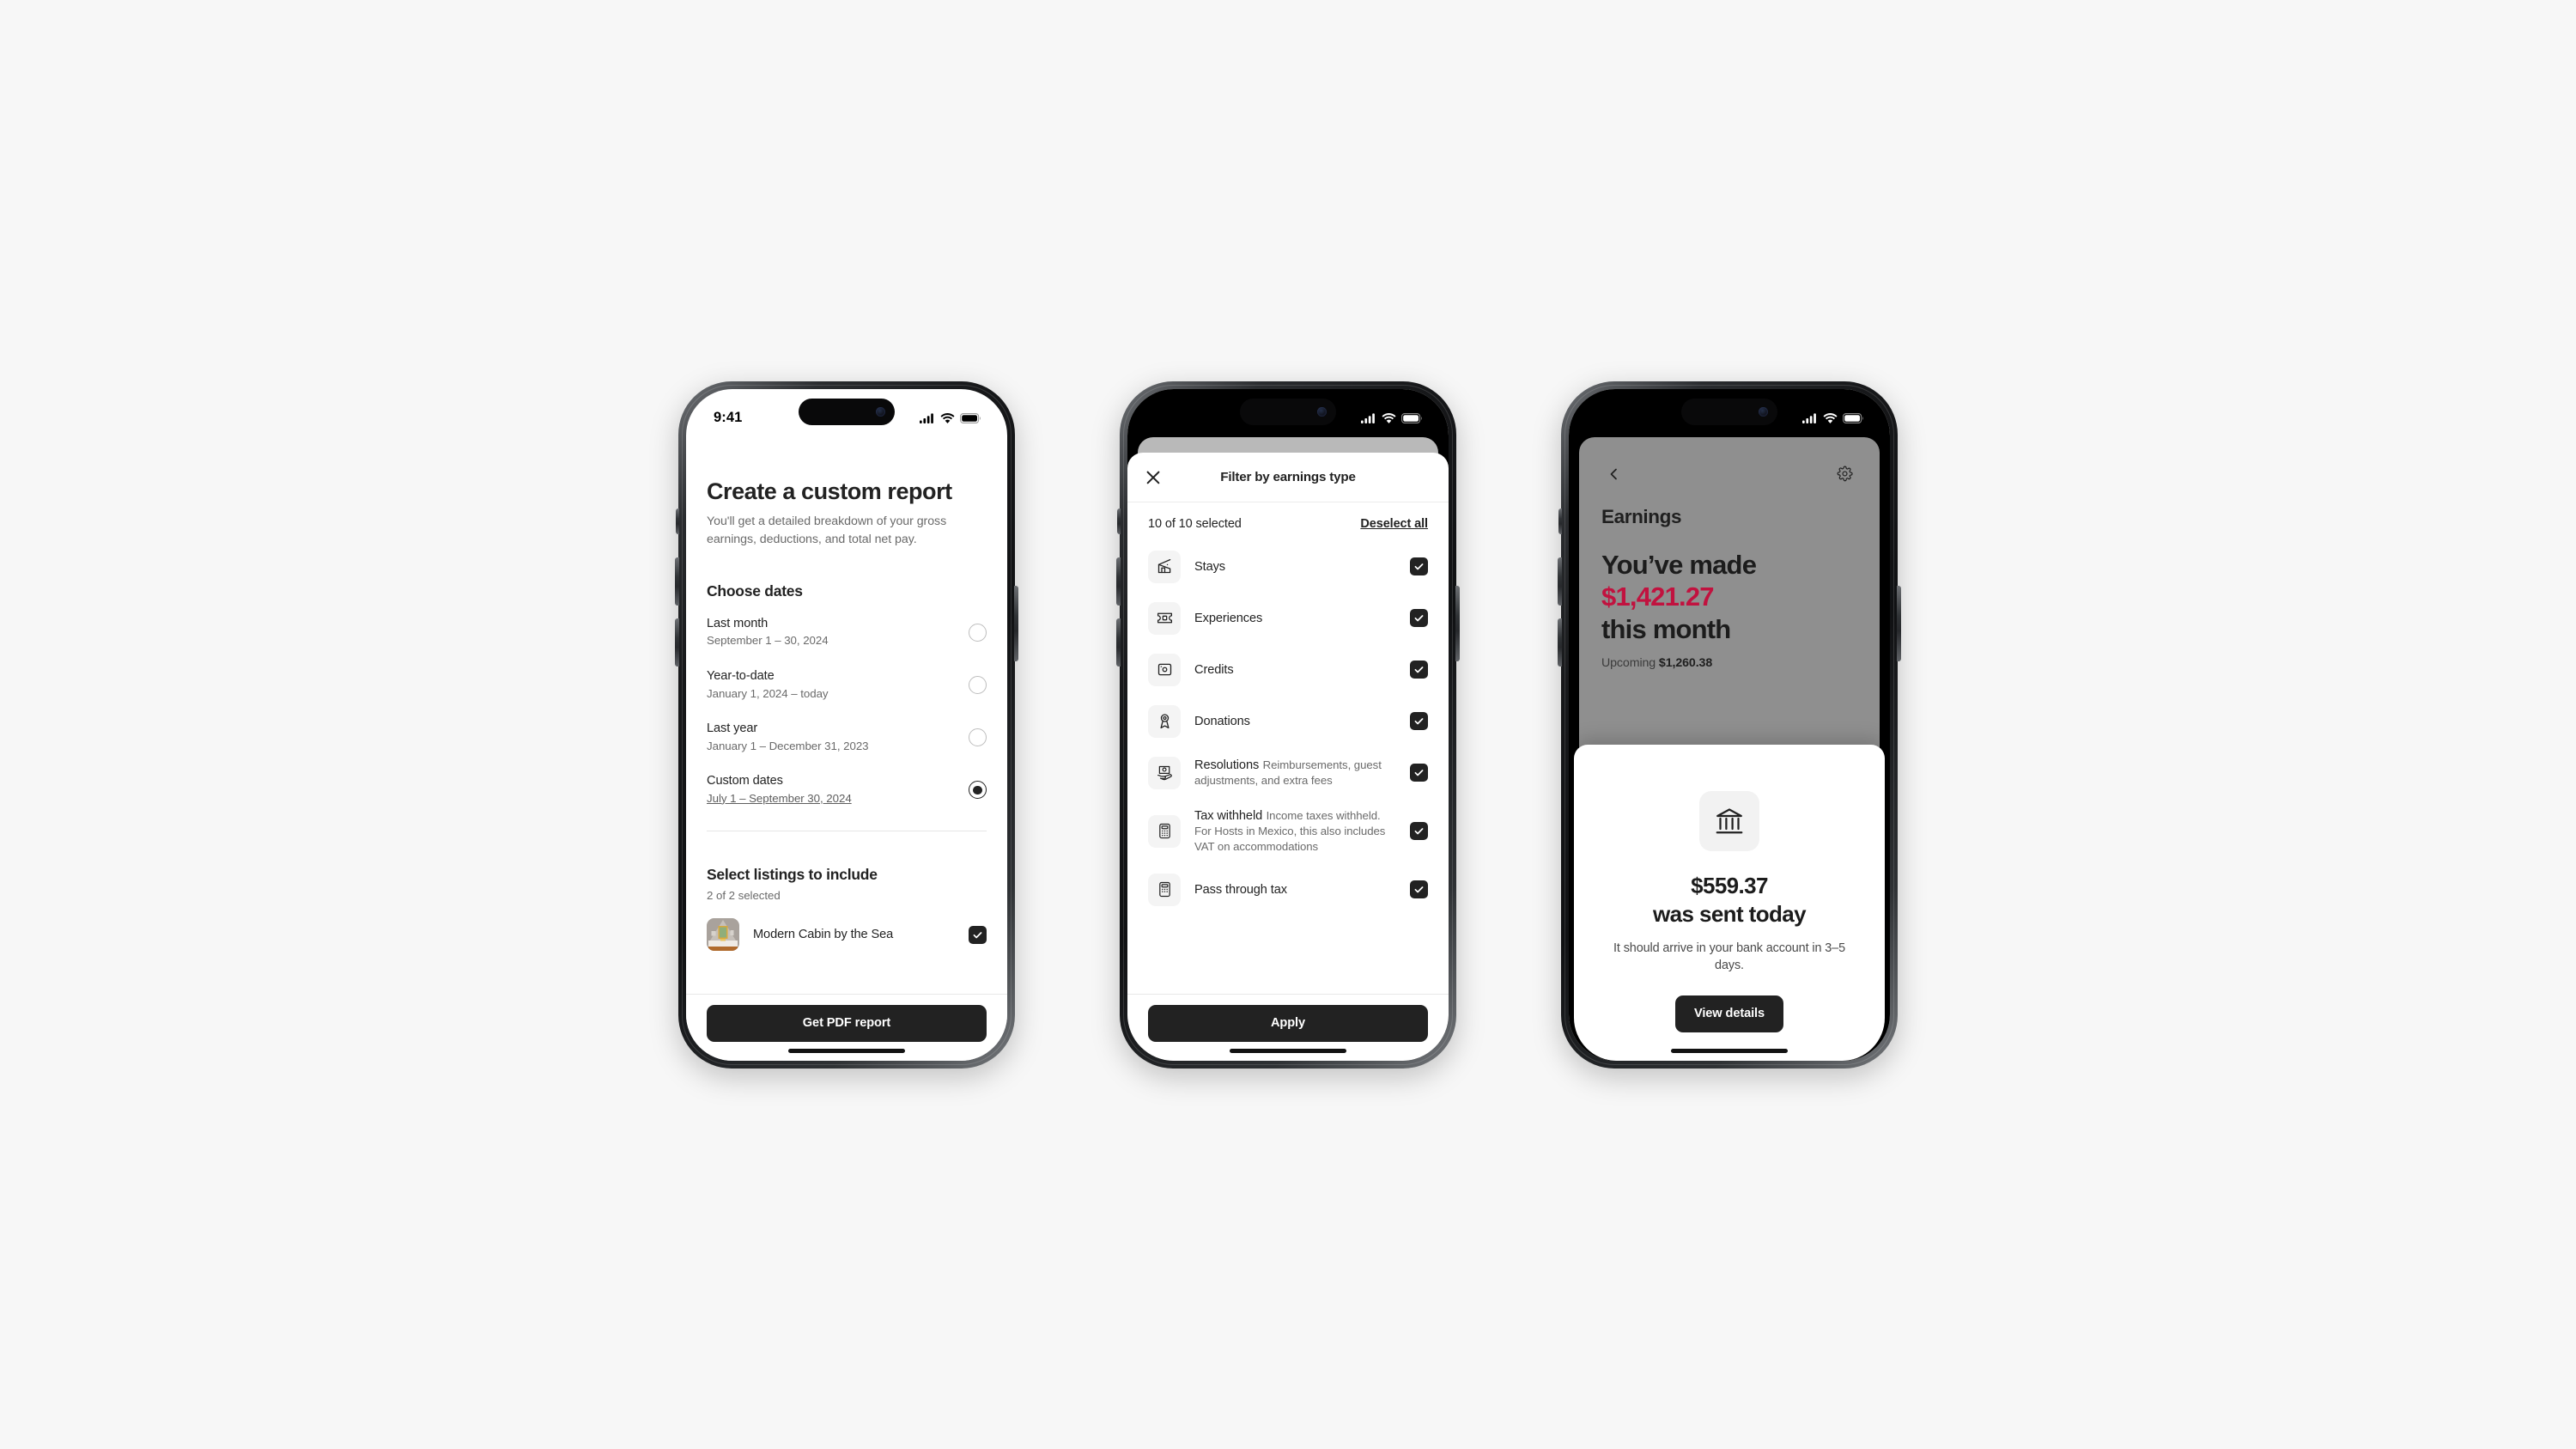  What do you see at coordinates (1295, 567) in the screenshot?
I see `filter-text: Stays` at bounding box center [1295, 567].